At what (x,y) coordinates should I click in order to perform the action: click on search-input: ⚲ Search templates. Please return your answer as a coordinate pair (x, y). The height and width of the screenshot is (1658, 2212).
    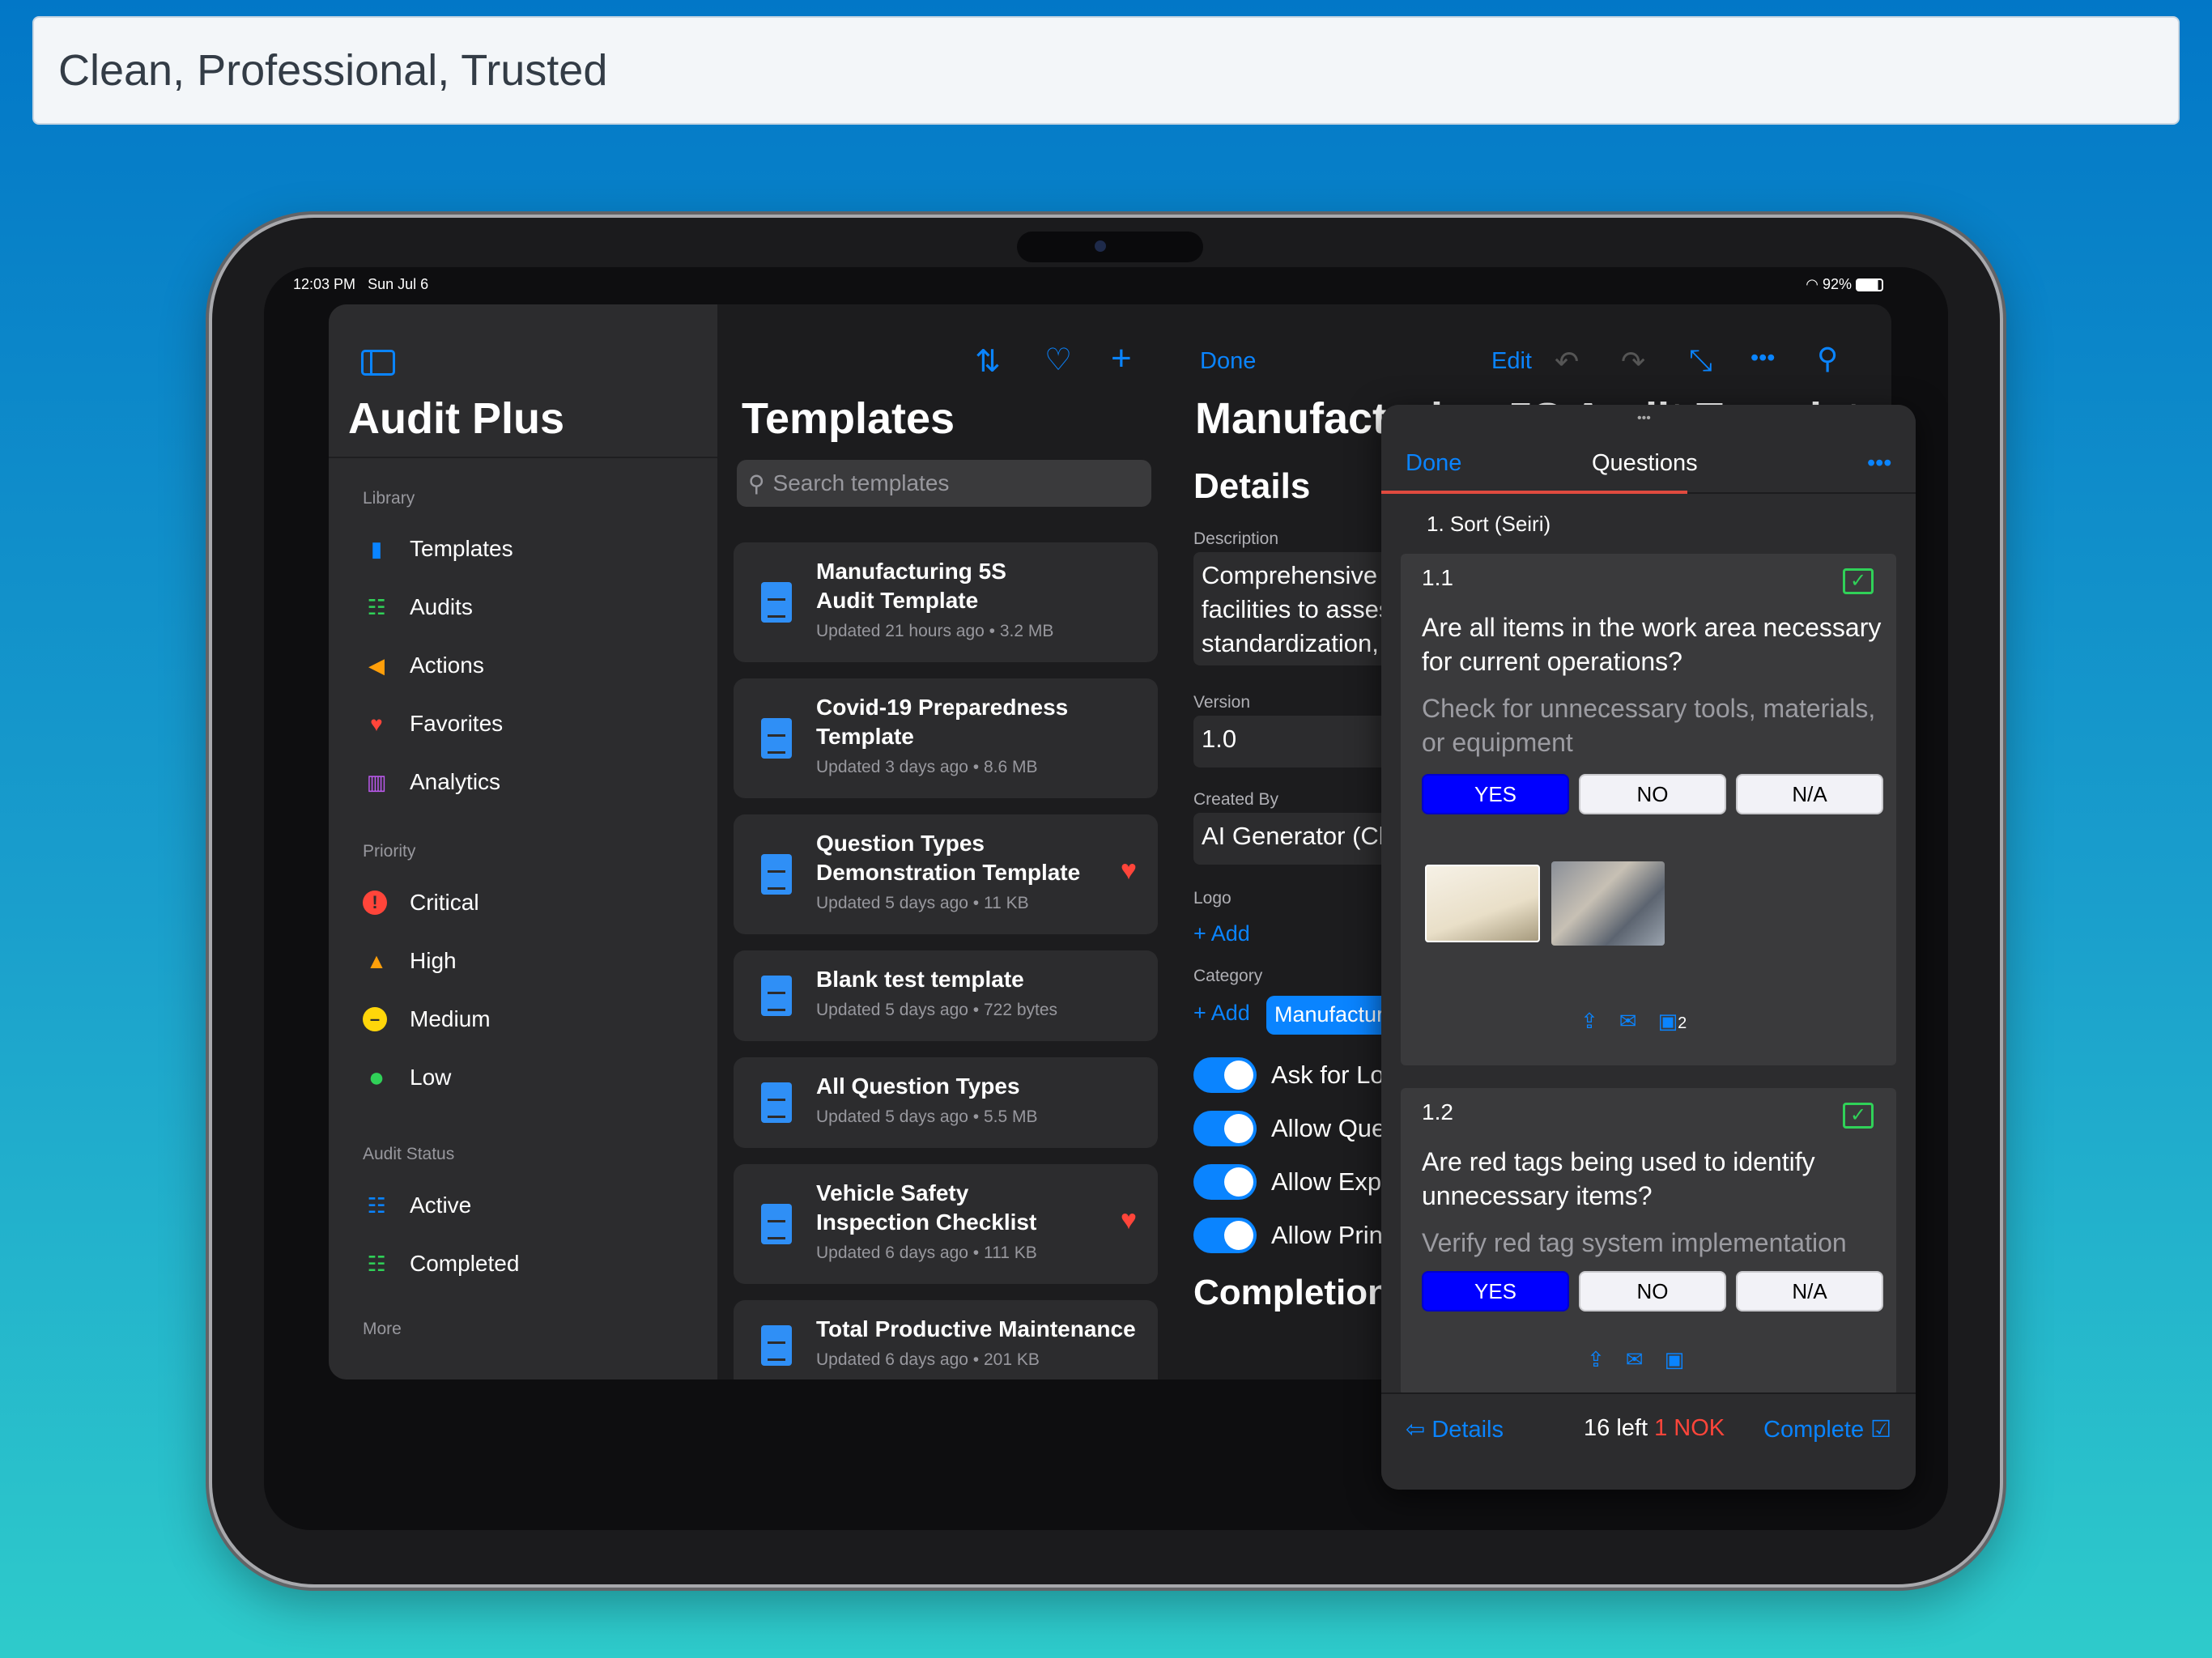
    Looking at the image, I should click on (944, 483).